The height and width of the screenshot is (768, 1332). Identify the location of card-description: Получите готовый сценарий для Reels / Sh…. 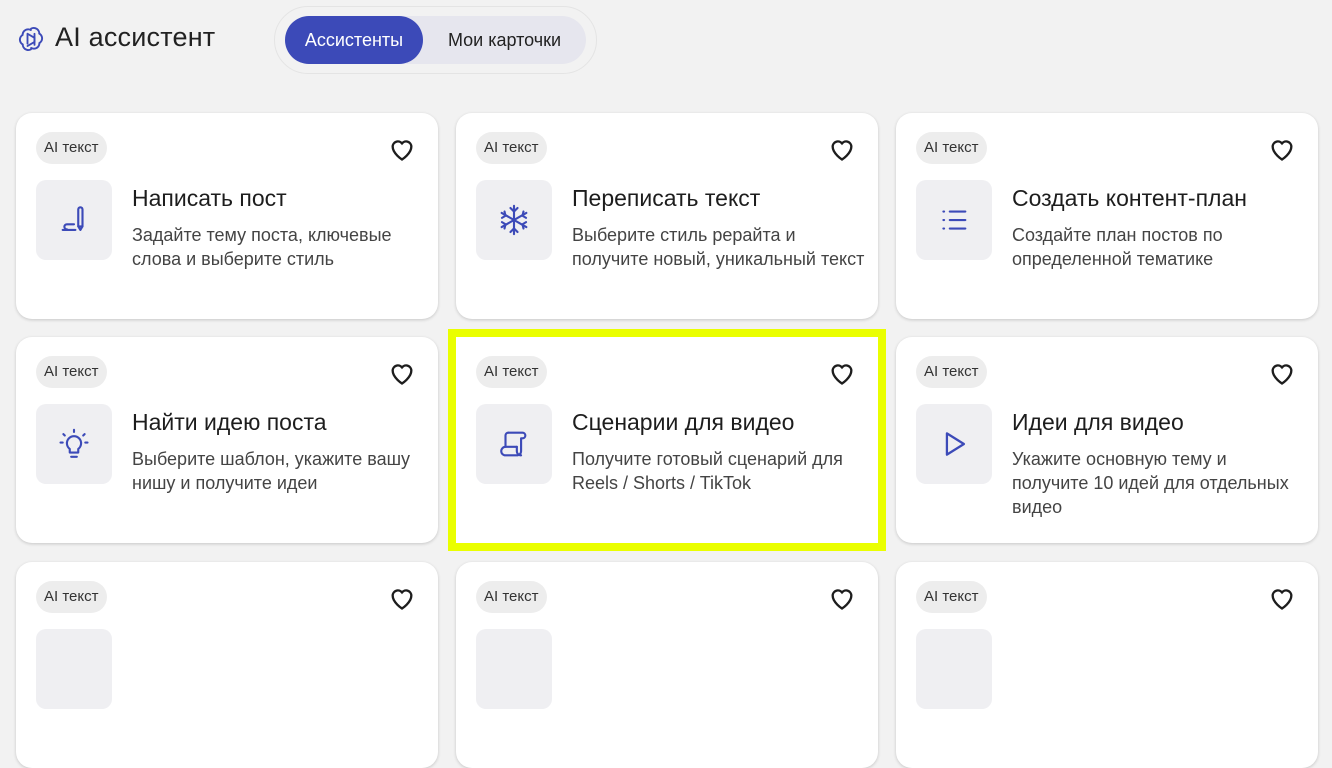
(707, 471).